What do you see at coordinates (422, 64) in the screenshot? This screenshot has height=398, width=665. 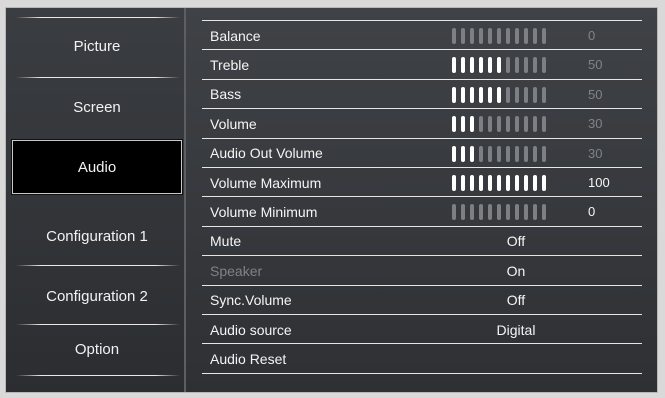 I see `setting-row-treble: Treble 50` at bounding box center [422, 64].